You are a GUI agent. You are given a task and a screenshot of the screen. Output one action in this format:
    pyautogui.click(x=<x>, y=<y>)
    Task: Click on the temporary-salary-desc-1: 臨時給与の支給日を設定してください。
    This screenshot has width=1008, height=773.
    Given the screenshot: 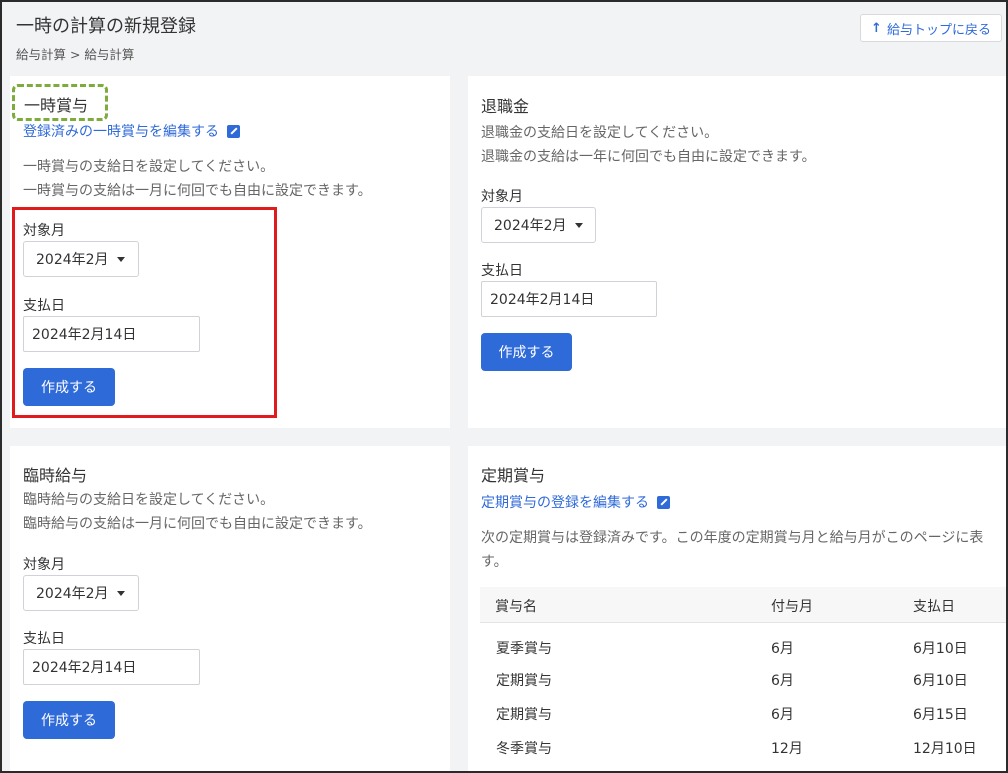 What is the action you would take?
    pyautogui.click(x=149, y=500)
    